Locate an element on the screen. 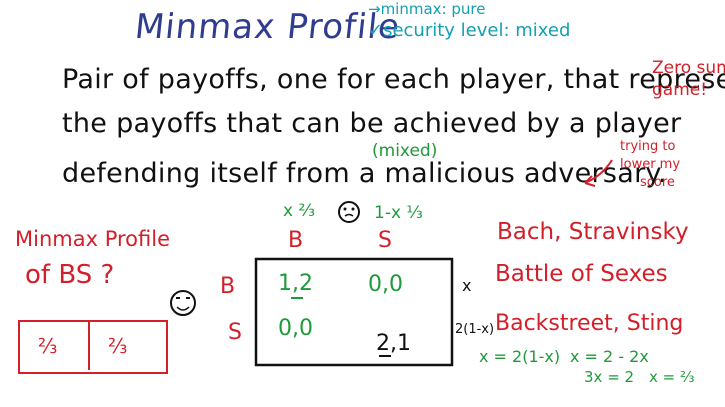 This screenshot has width=725, height=407. thinking-face-icon is located at coordinates (349, 212).